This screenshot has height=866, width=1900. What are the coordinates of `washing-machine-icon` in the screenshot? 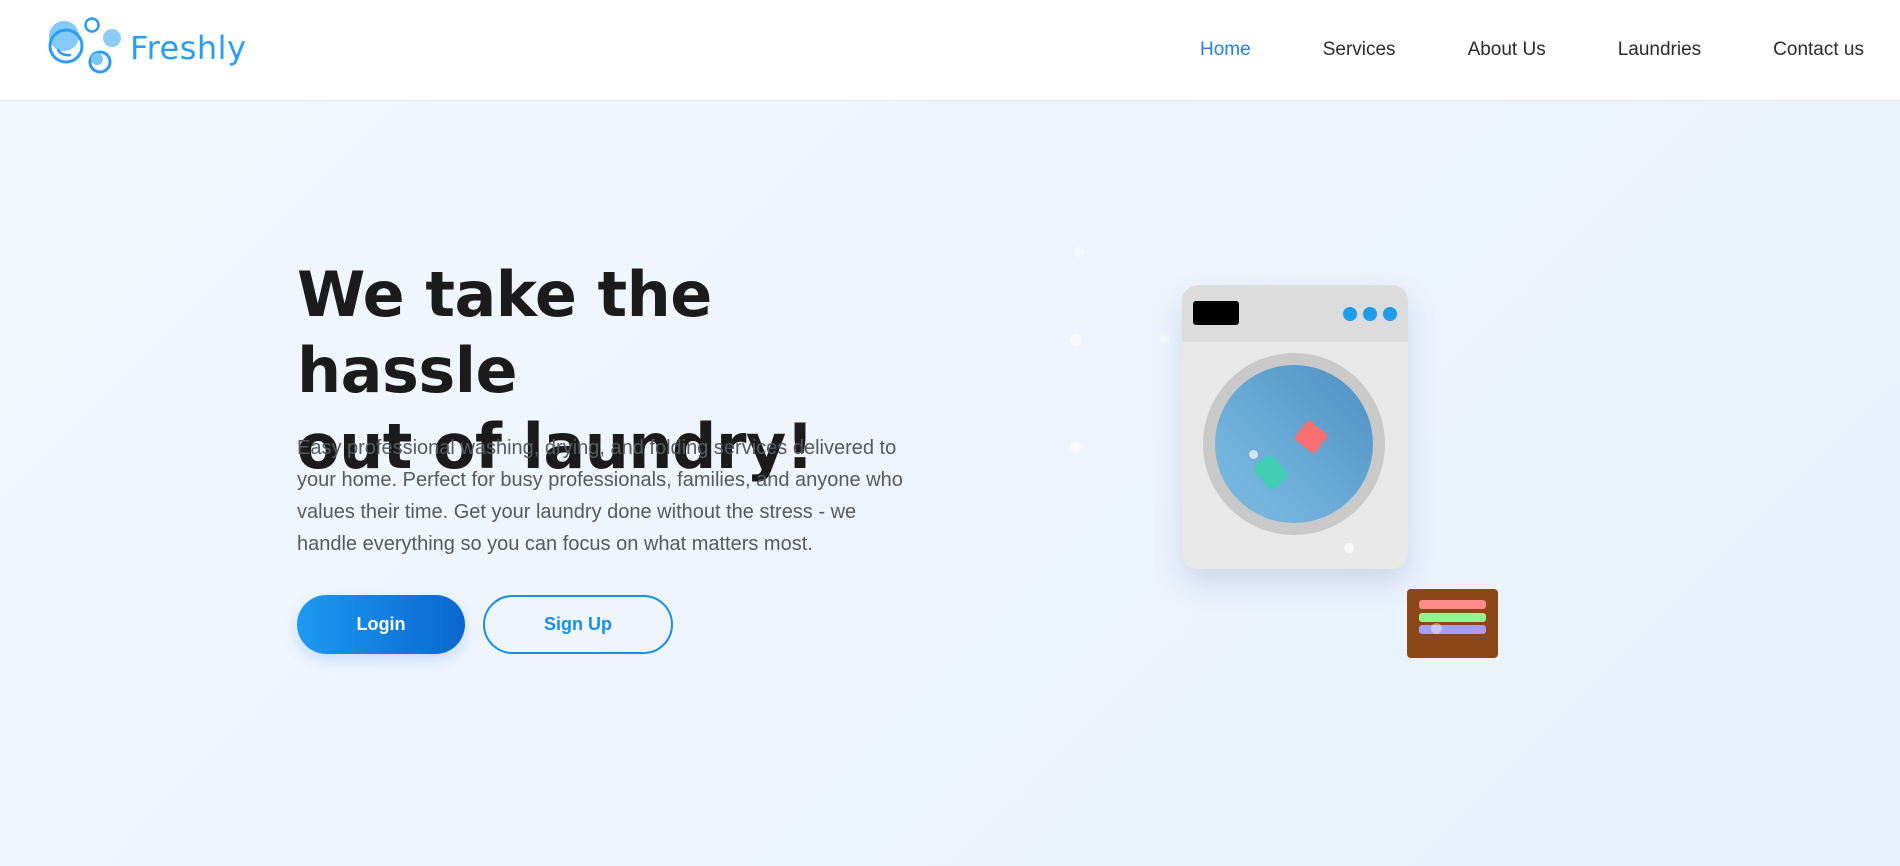 It's located at (1295, 427).